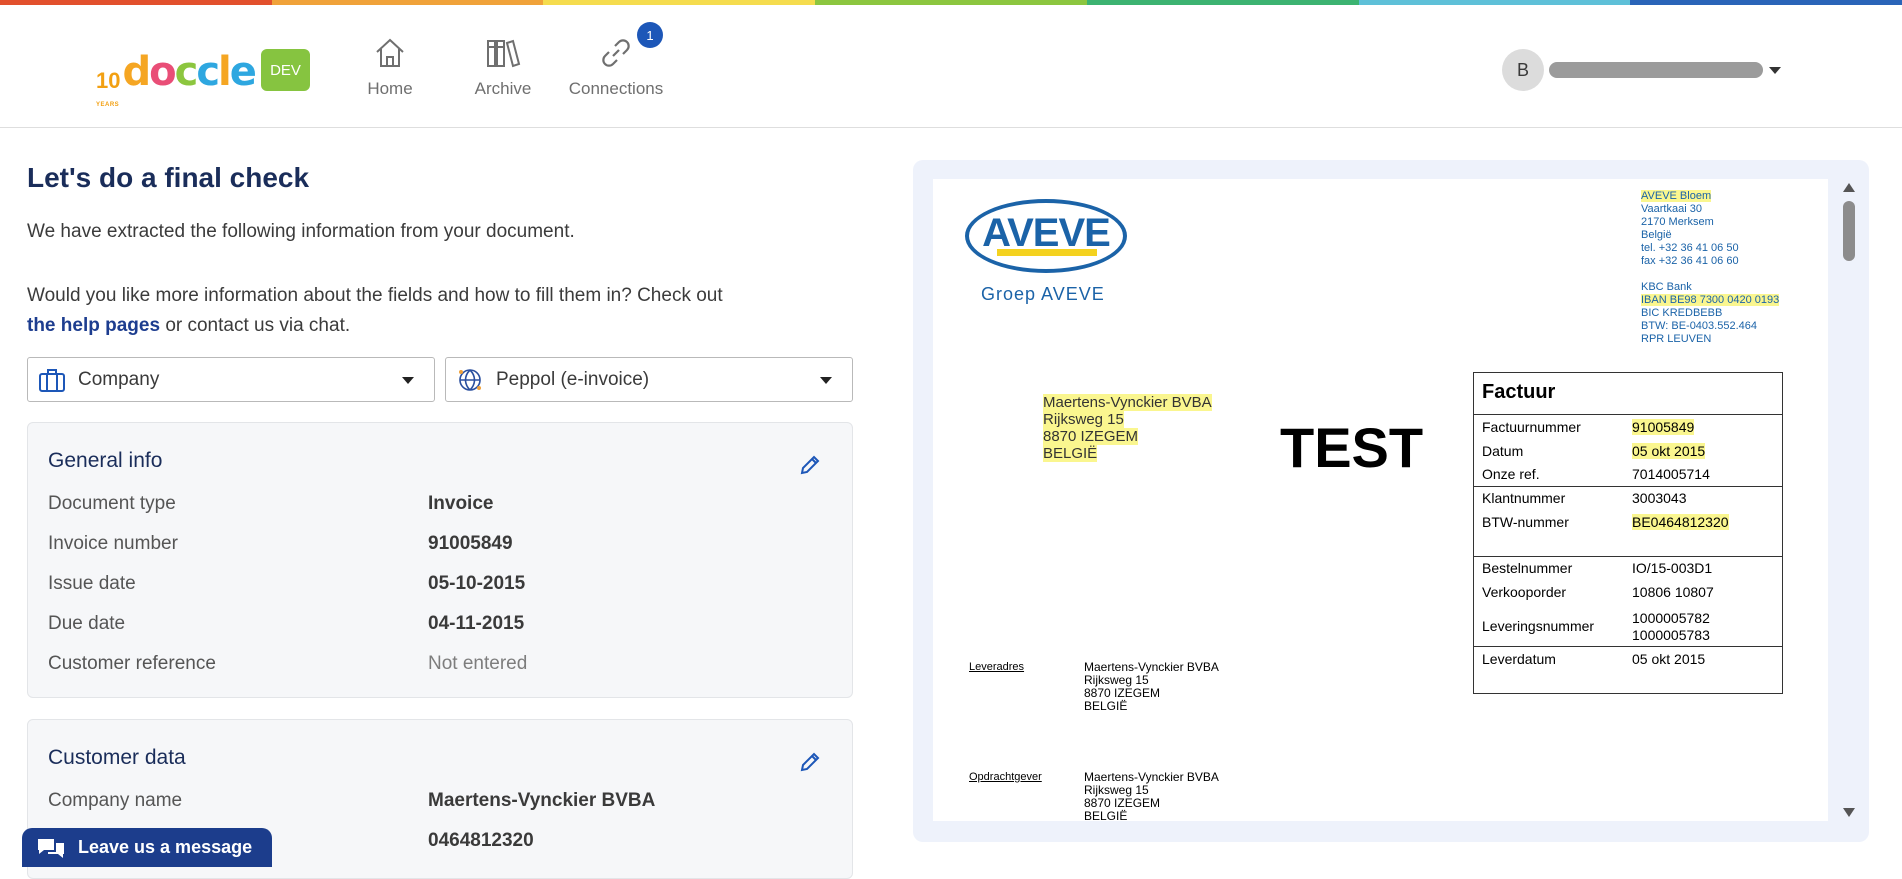 This screenshot has width=1902, height=879. Describe the element at coordinates (51, 848) in the screenshot. I see `chat-bubbles-icon` at that location.